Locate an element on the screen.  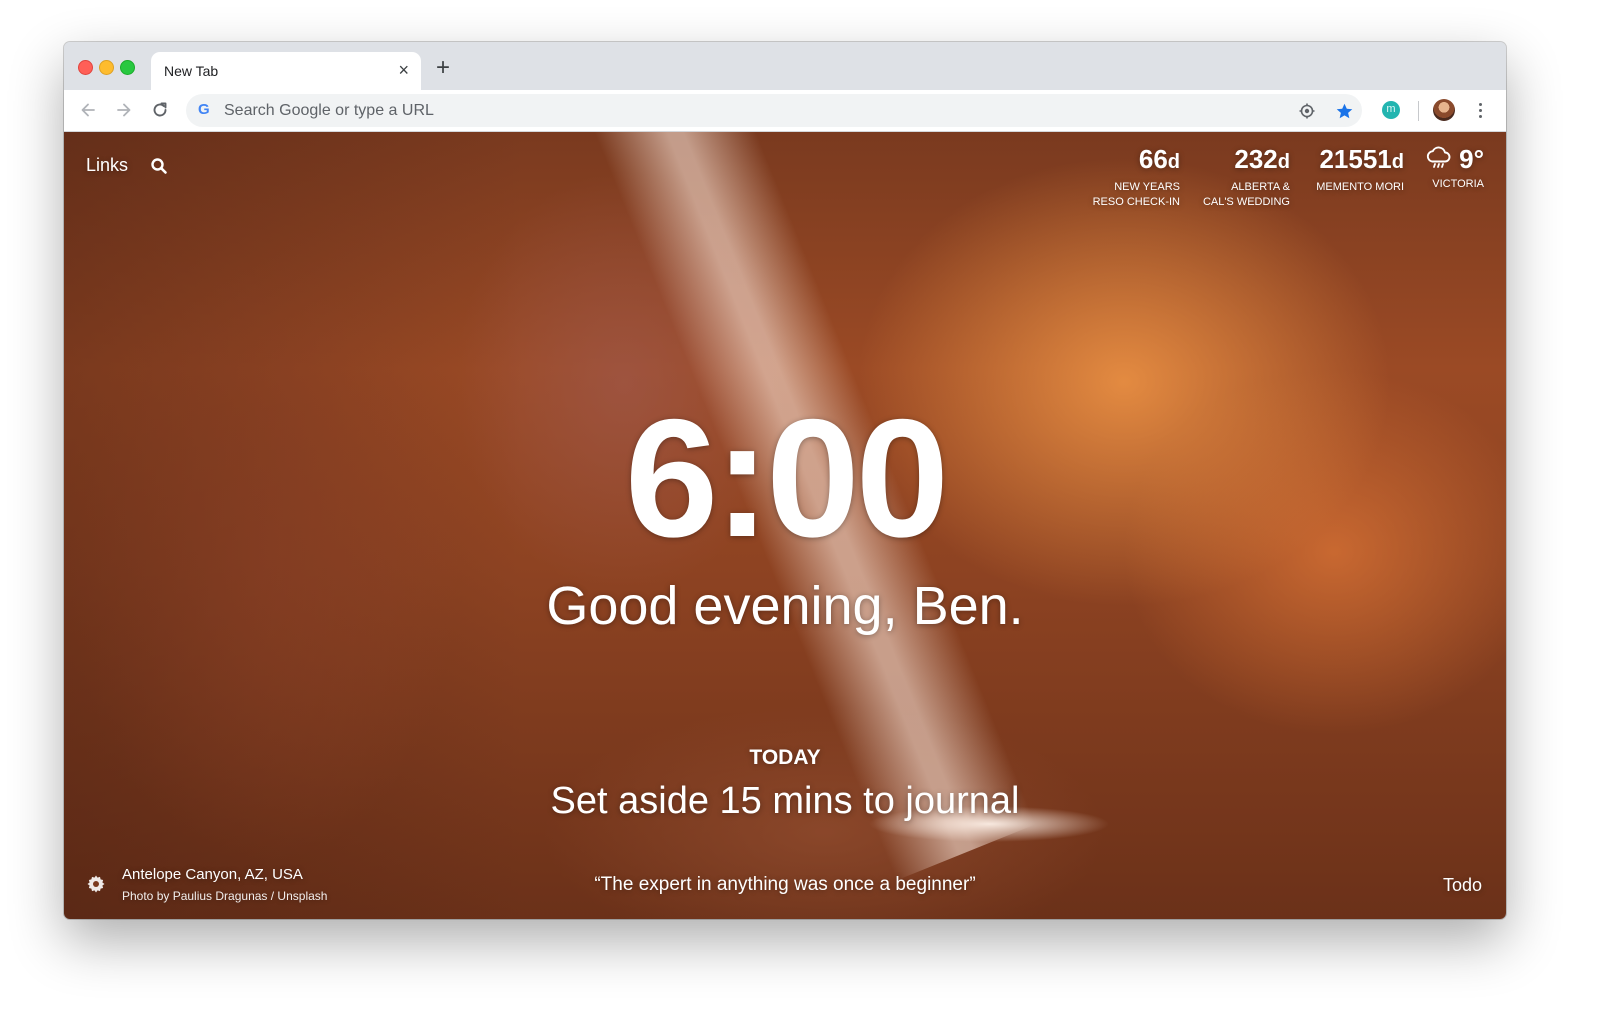
tab-strip: New Tab × + is located at coordinates (785, 66).